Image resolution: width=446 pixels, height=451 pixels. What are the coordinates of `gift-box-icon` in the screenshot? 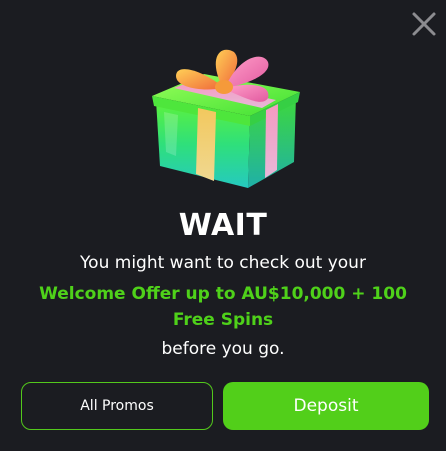 It's located at (223, 118).